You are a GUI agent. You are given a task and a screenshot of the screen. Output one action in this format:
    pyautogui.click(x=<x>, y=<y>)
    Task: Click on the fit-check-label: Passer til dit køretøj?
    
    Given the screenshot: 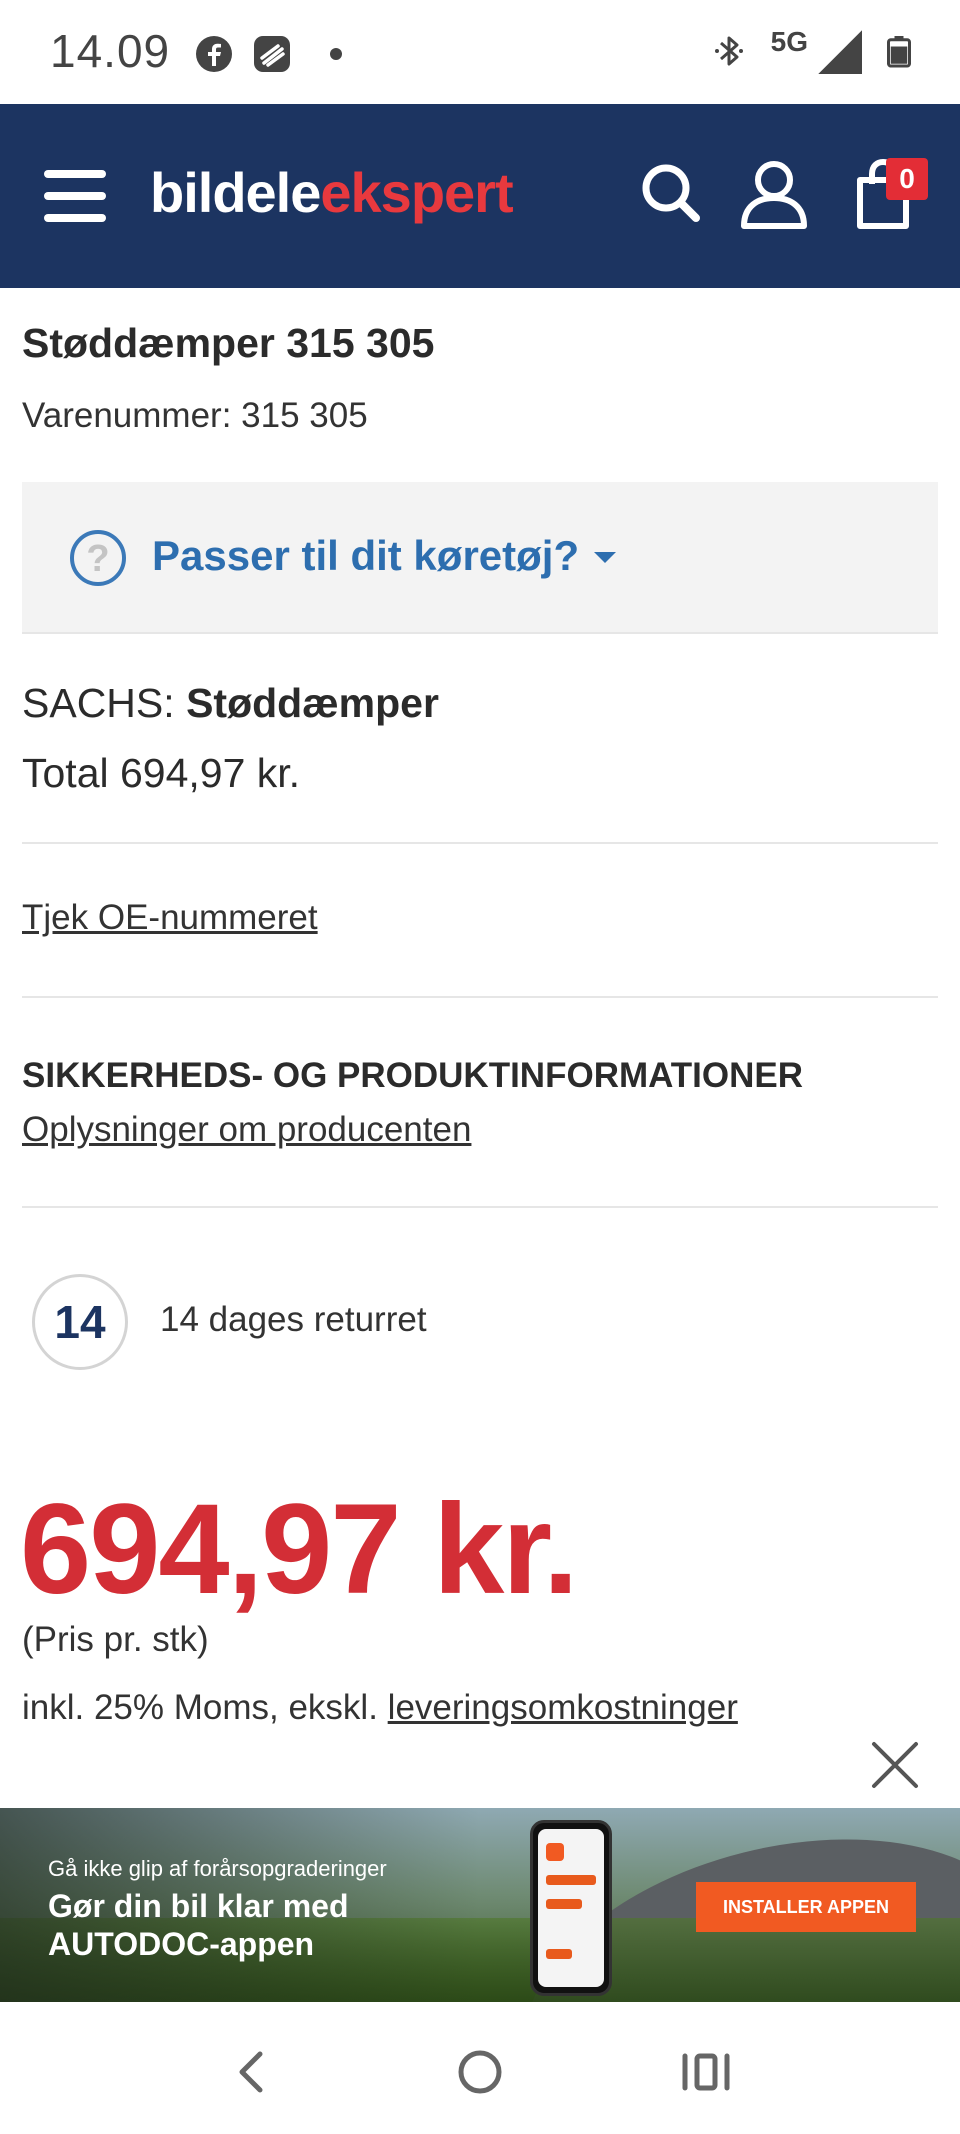 What is the action you would take?
    pyautogui.click(x=365, y=556)
    